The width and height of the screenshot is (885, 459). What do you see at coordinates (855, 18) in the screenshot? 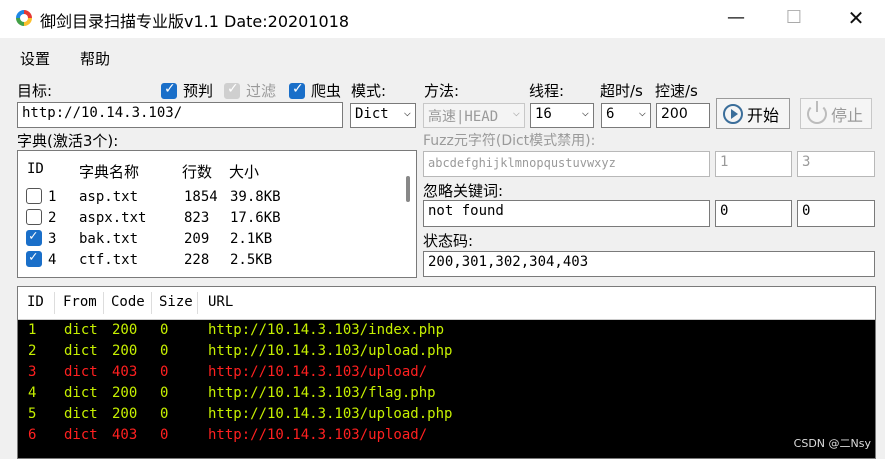
I see `close-button: ✕` at bounding box center [855, 18].